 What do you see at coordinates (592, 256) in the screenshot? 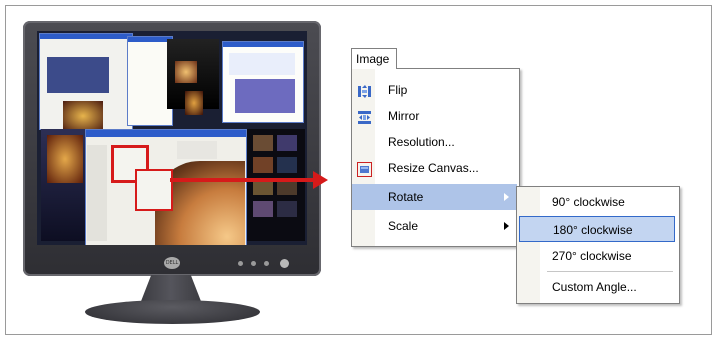
I see `submenu-item-270-label: 270° clockwise` at bounding box center [592, 256].